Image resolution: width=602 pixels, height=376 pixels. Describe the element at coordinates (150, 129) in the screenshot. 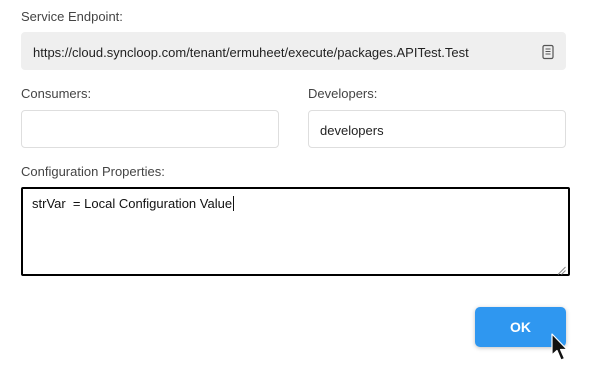

I see `consumers-input` at that location.